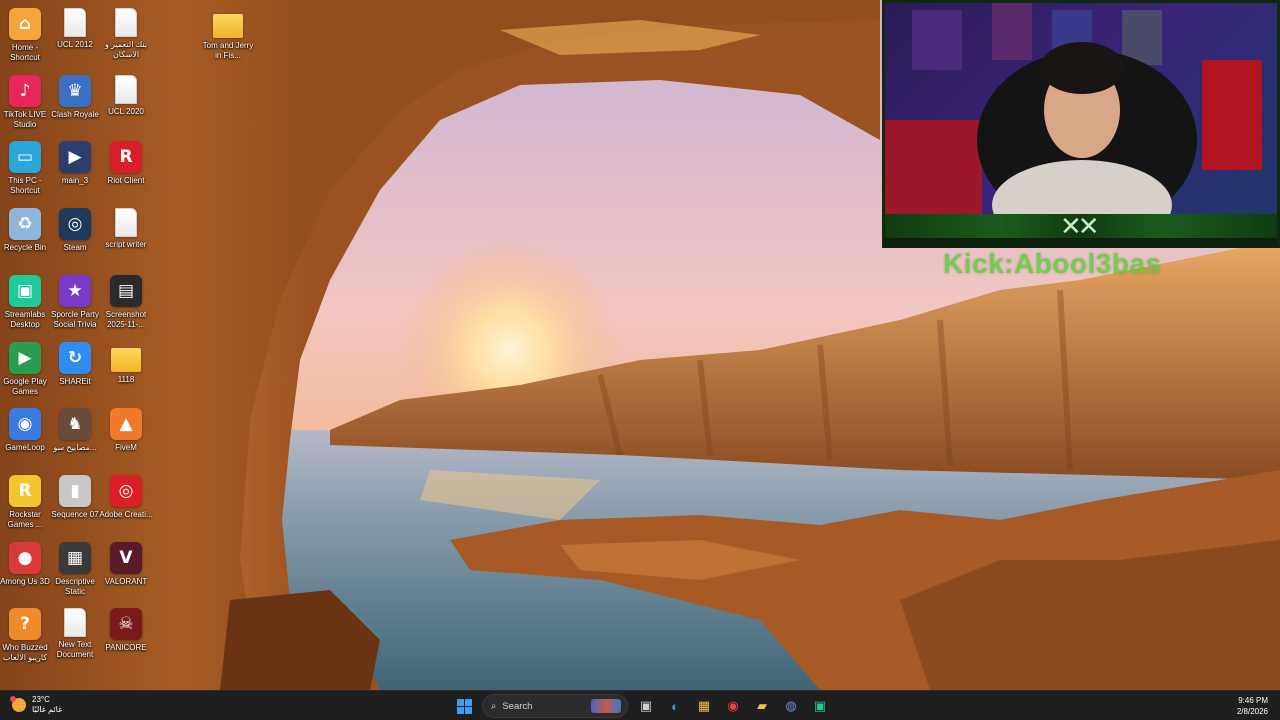 The image size is (1280, 720). Describe the element at coordinates (75, 381) in the screenshot. I see `desktop-icon-label: SHAREit` at that location.